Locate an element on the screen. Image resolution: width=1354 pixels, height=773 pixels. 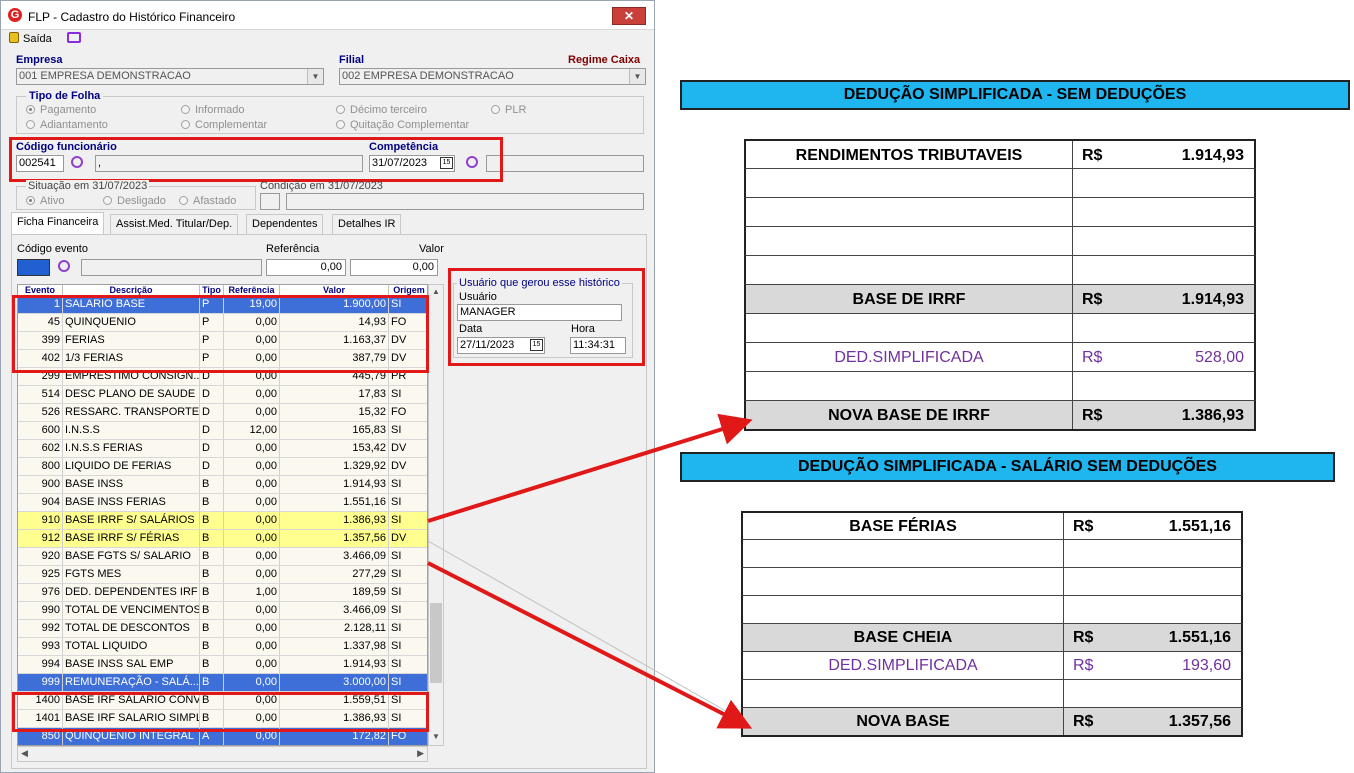
connector-line is located at coordinates (586, 631).